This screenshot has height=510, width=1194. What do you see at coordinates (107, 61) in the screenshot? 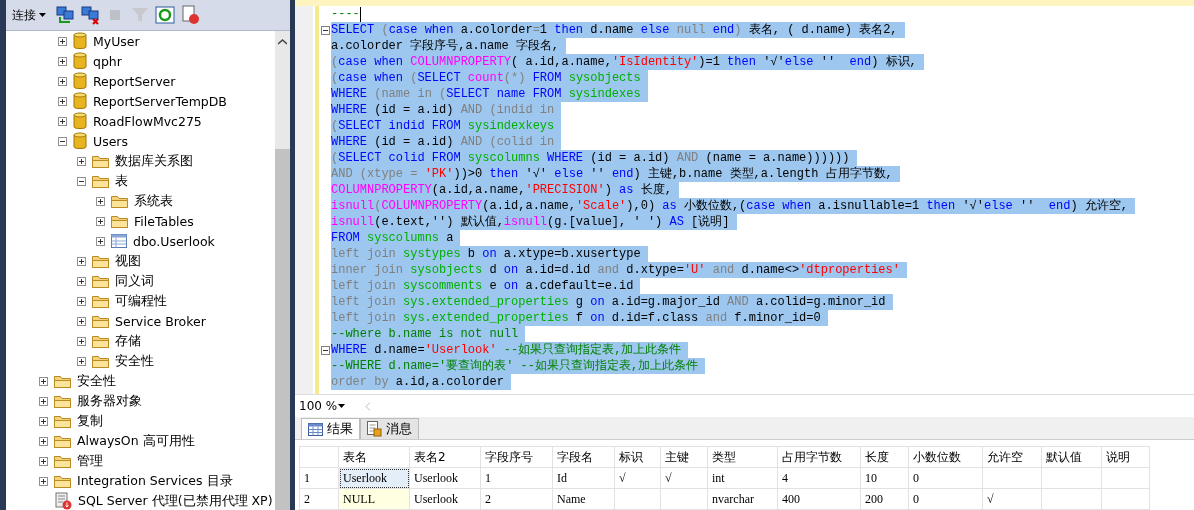
I see `tree-item: qphr` at bounding box center [107, 61].